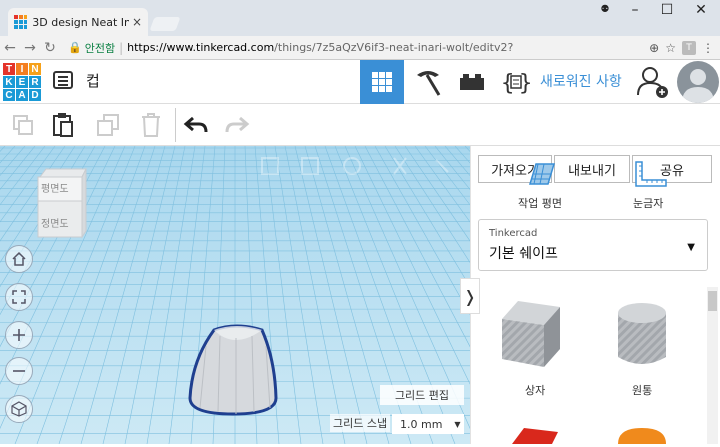 The height and width of the screenshot is (447, 720). I want to click on copy-button, so click(23, 125).